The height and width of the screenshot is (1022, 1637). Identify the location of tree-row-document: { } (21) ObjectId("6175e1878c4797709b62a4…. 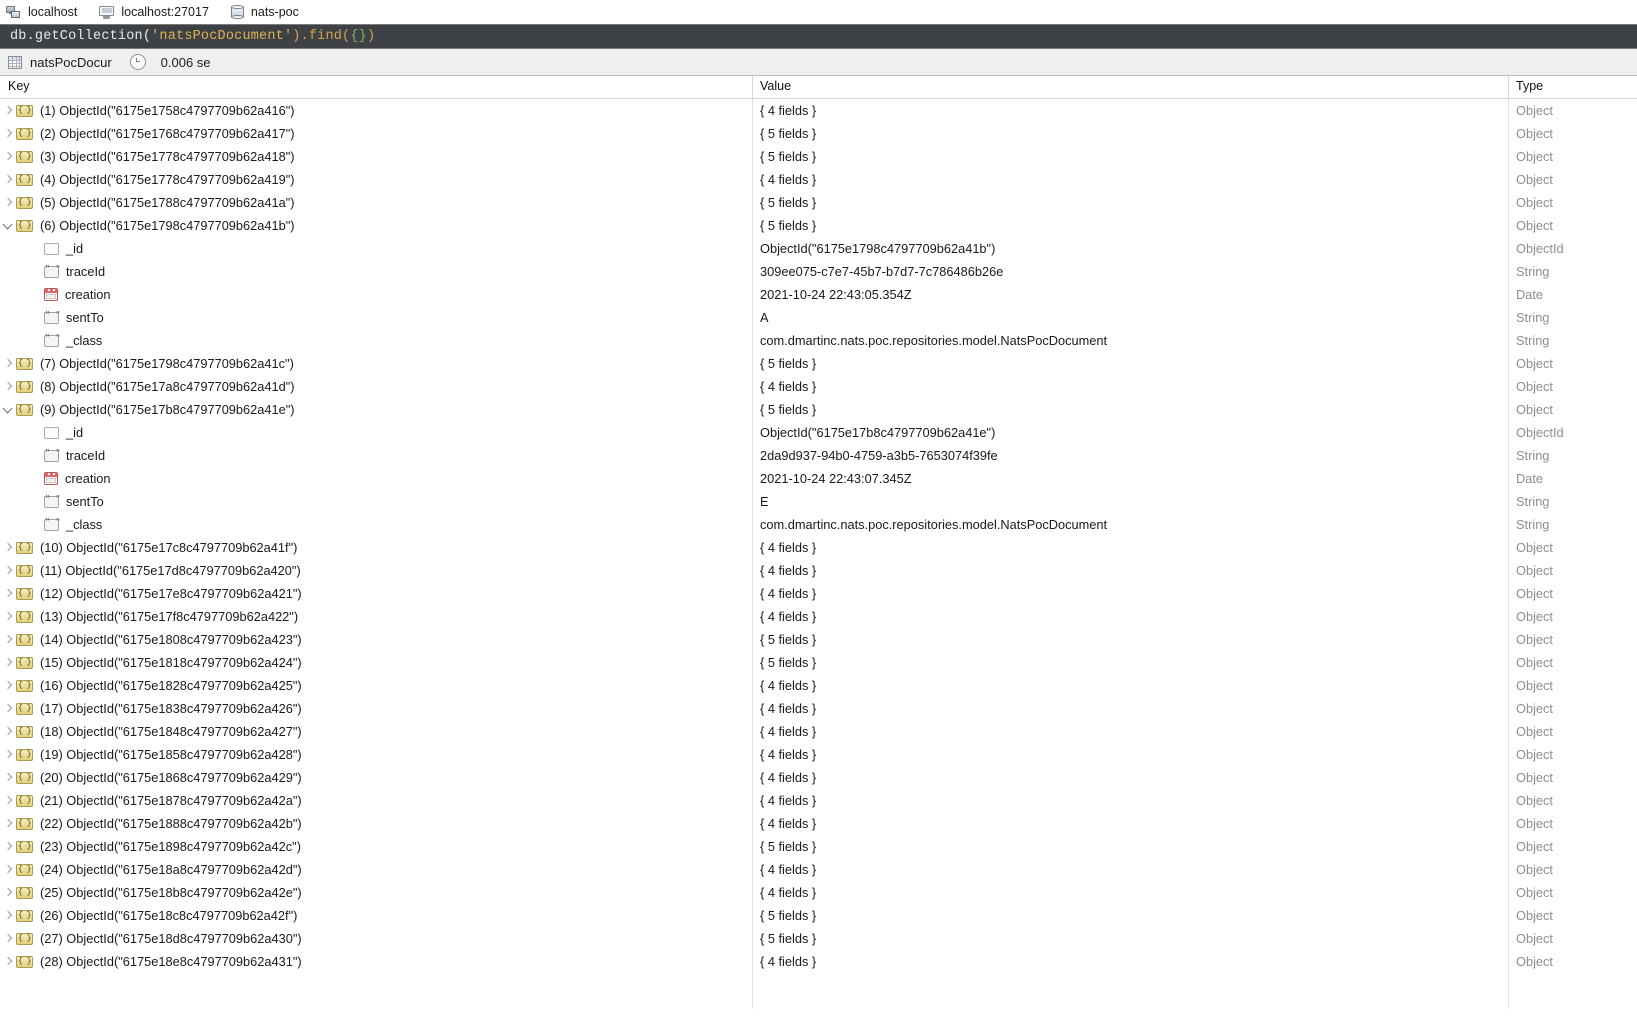
(818, 800).